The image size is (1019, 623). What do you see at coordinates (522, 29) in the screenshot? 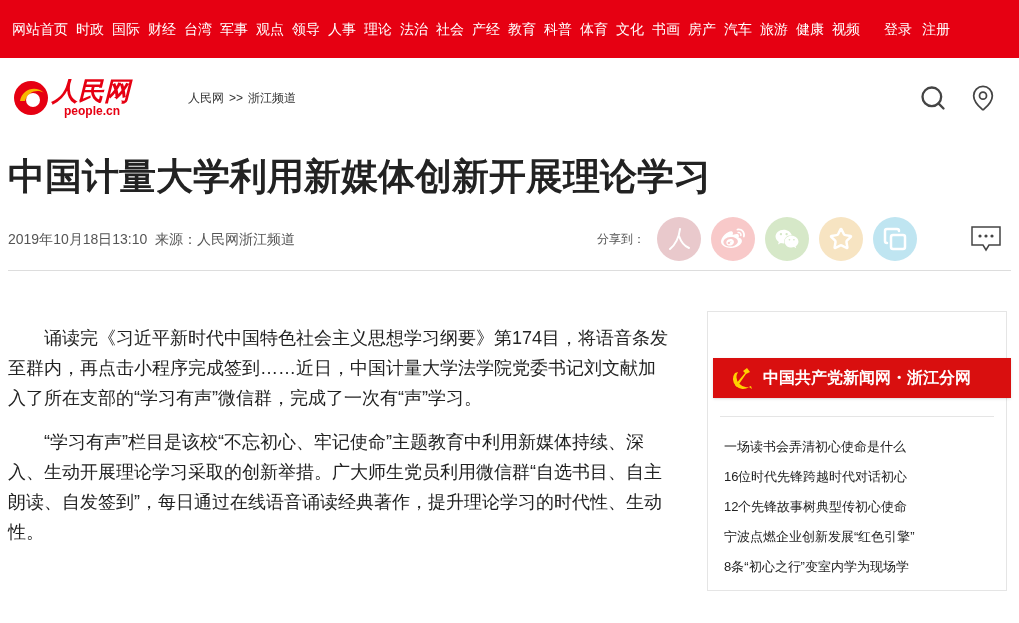
I see `nav-link: 教育` at bounding box center [522, 29].